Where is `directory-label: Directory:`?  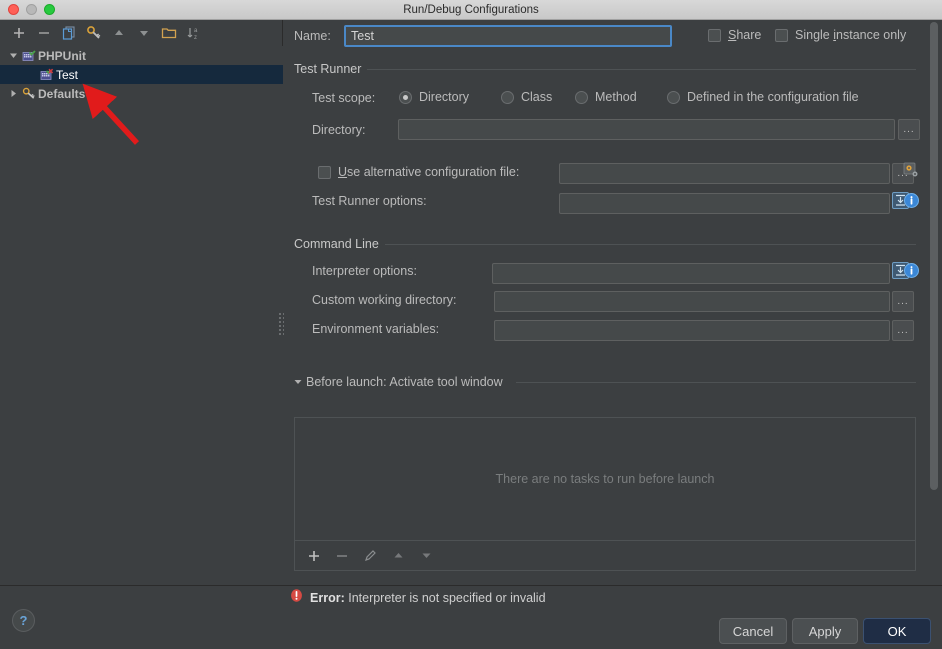 directory-label: Directory: is located at coordinates (339, 129).